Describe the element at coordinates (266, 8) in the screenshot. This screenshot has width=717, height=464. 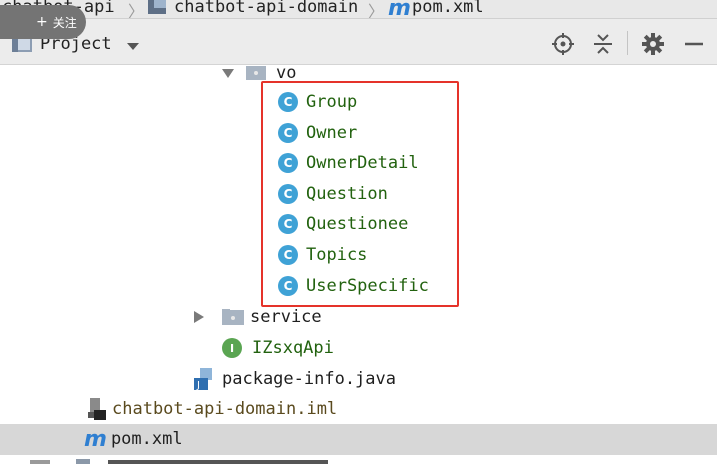
I see `breadcrumb-item-chatbot-api-domain: chatbot-api-domain` at that location.